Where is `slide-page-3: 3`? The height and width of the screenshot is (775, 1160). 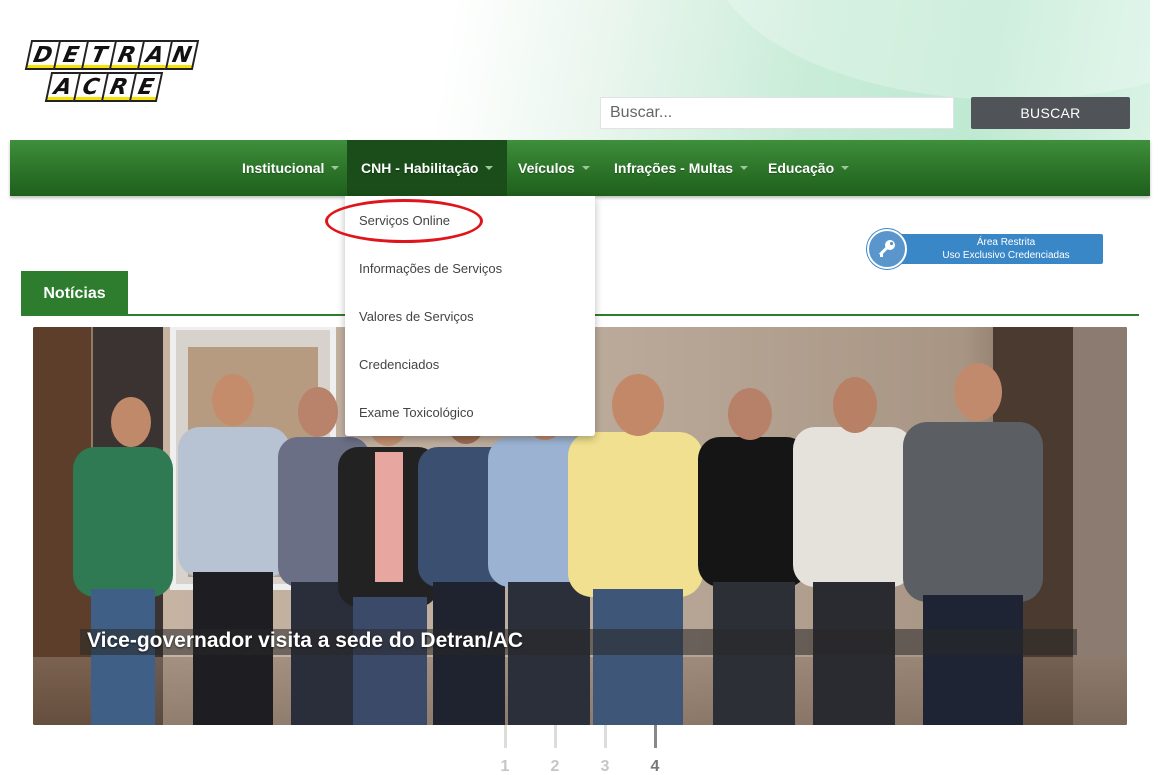
slide-page-3: 3 is located at coordinates (605, 750).